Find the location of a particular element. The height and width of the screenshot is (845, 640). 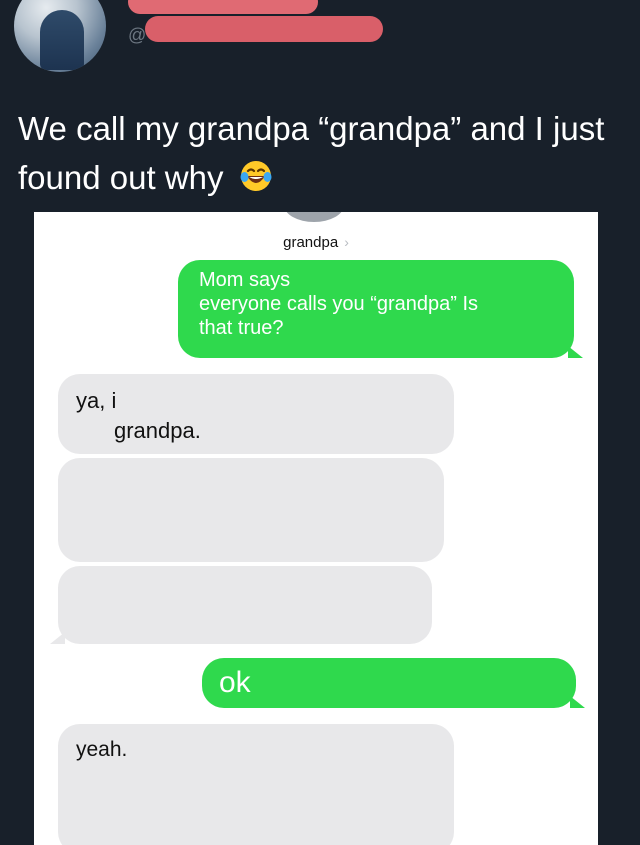

message-bubble-received: ya, i grandpa. is located at coordinates (256, 414).